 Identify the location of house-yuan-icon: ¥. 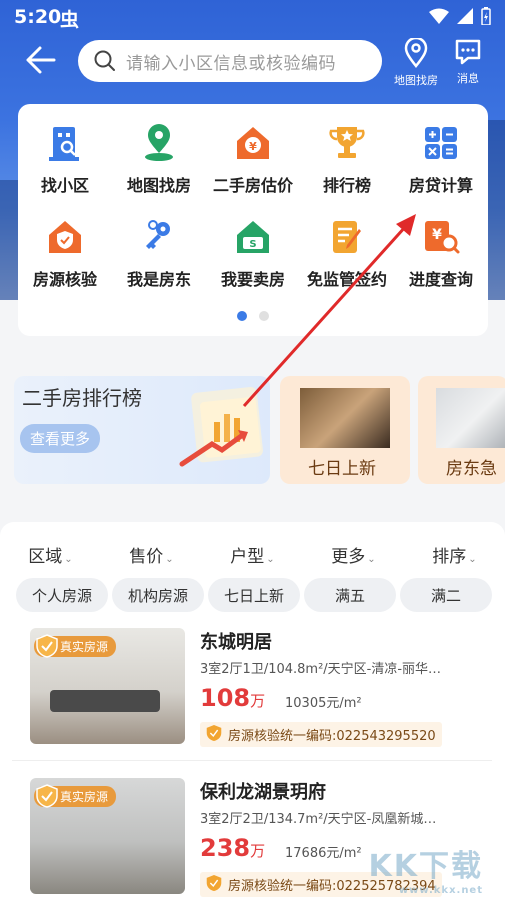
(253, 143).